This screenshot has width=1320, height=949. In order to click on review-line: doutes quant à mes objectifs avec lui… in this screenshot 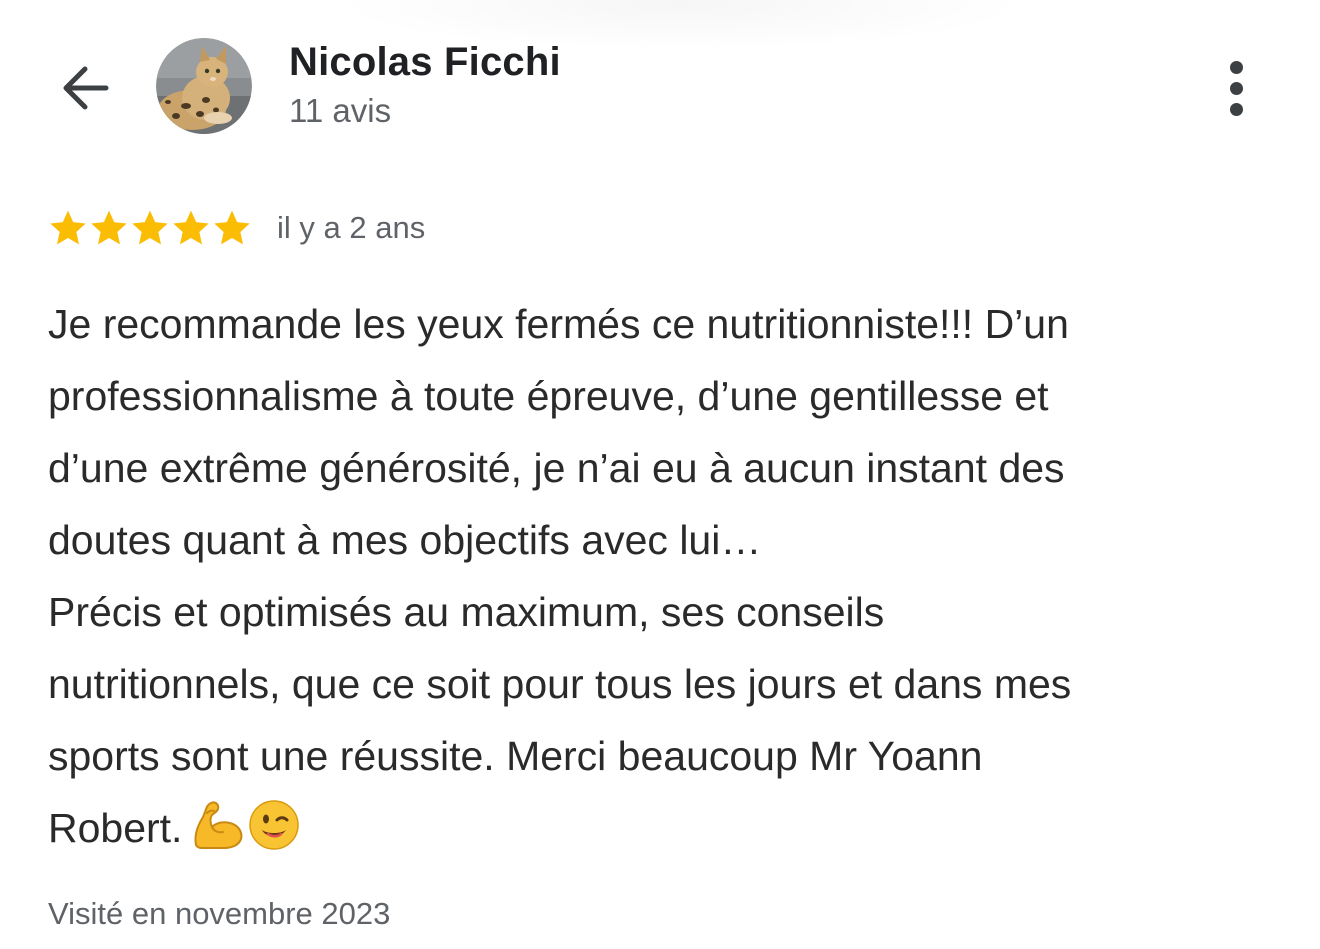, I will do `click(405, 540)`.